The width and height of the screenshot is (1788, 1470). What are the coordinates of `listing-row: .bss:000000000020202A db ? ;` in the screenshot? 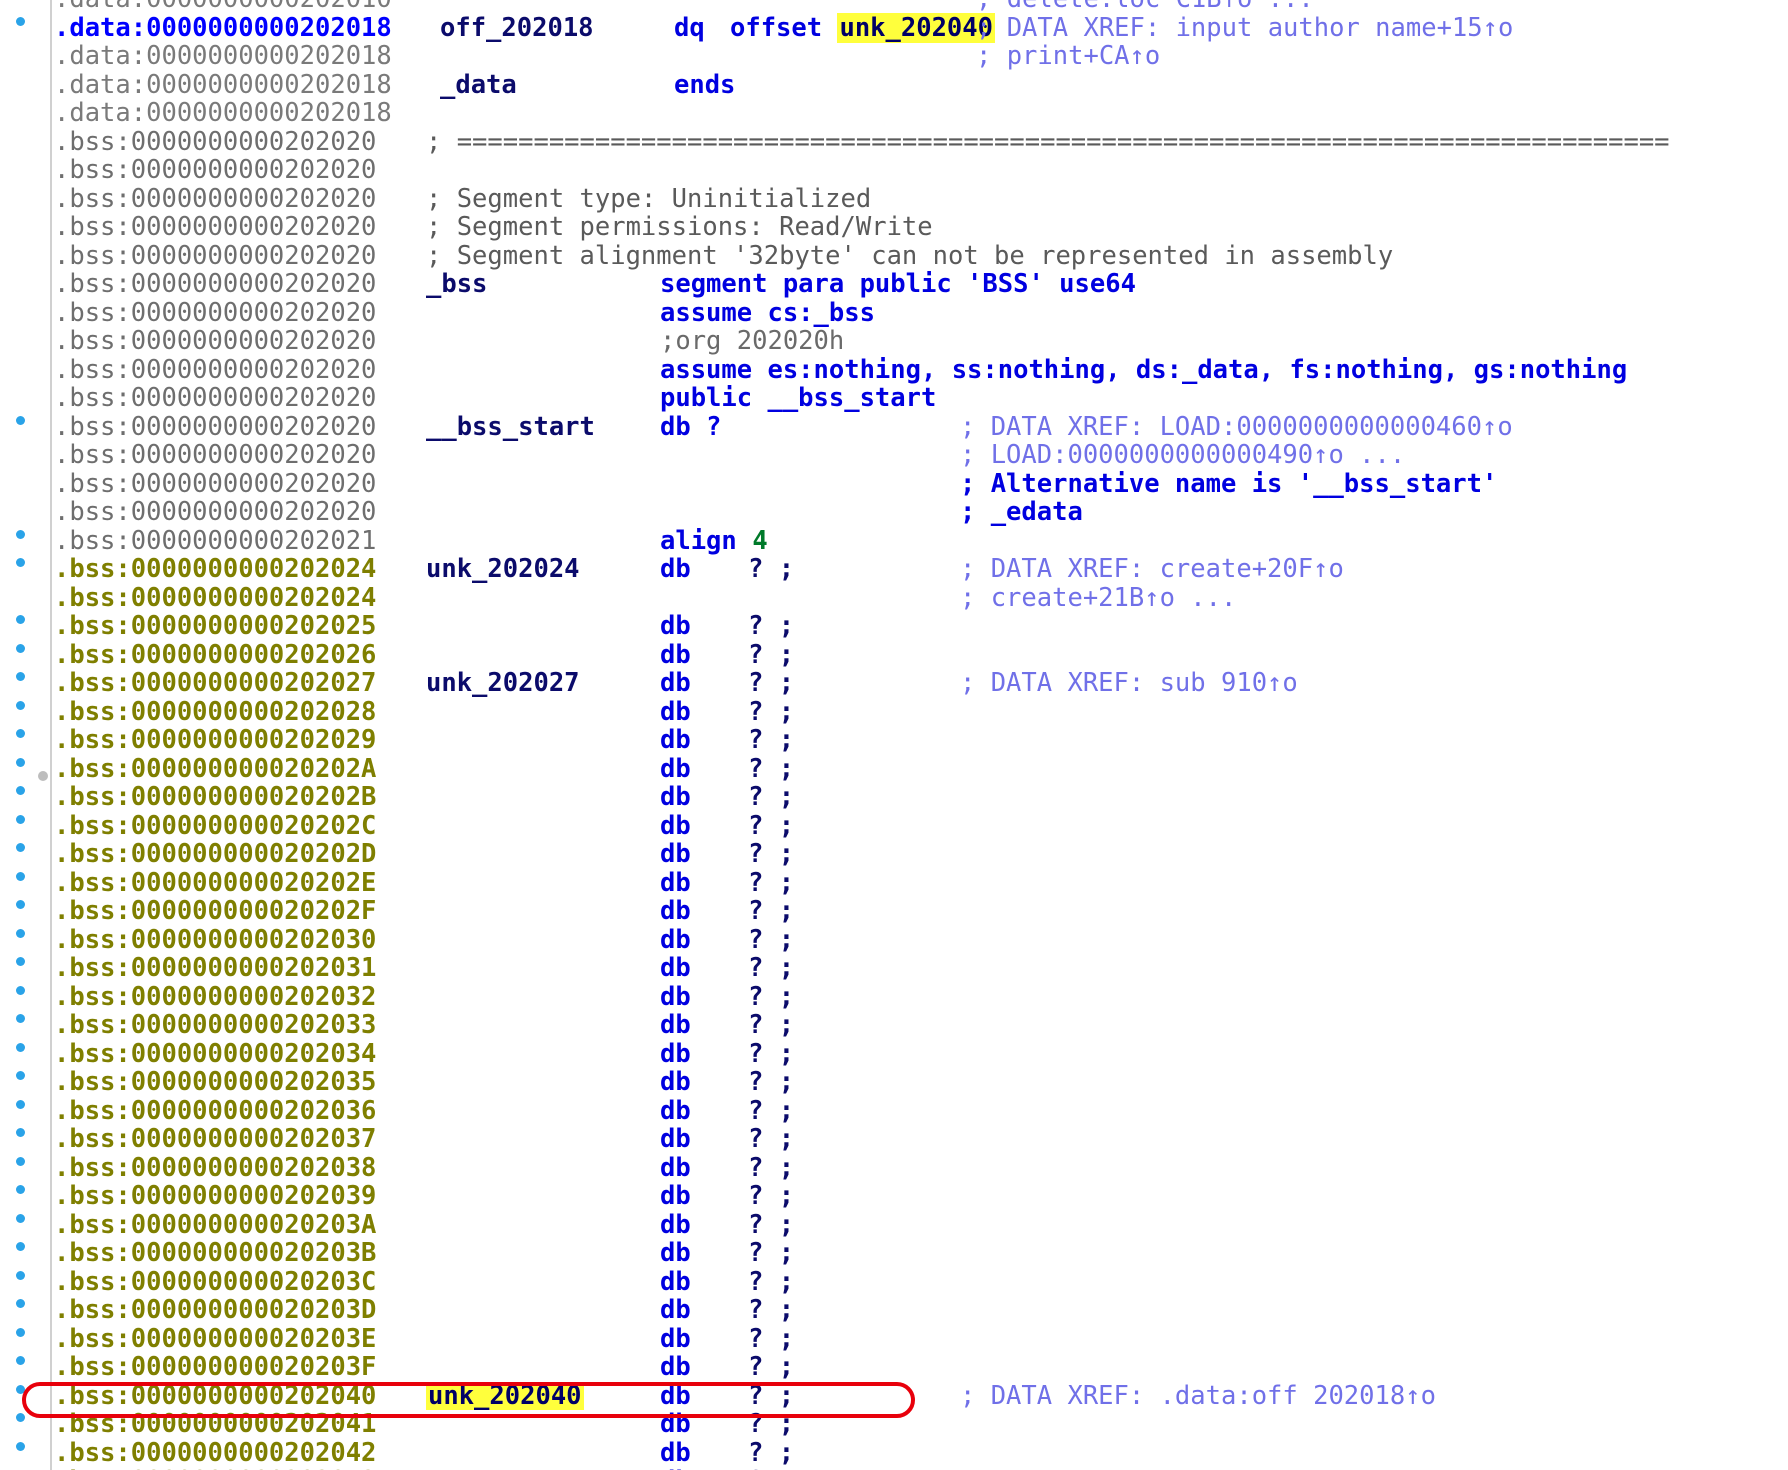 It's located at (919, 769).